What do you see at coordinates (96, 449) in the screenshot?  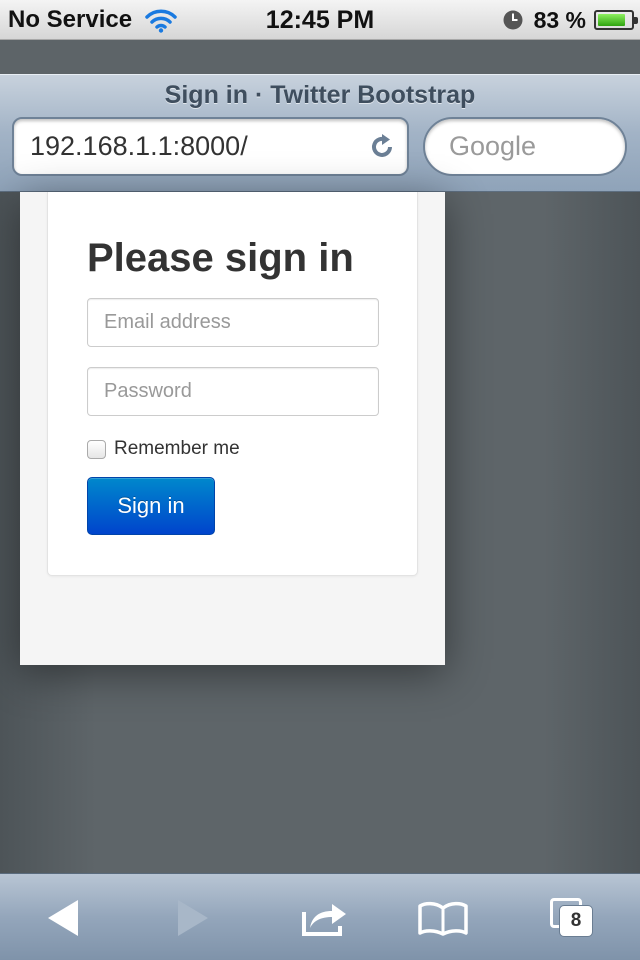 I see `remember-me-checkbox` at bounding box center [96, 449].